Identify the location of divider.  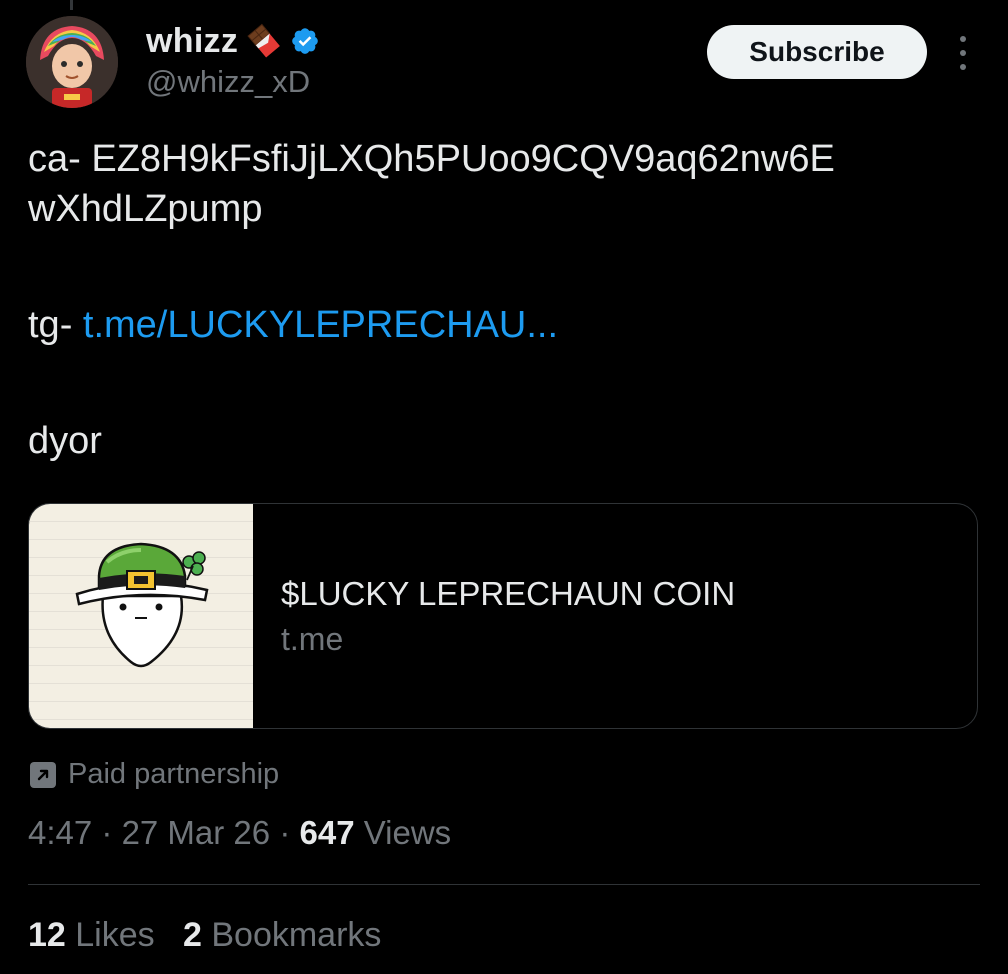
(504, 884).